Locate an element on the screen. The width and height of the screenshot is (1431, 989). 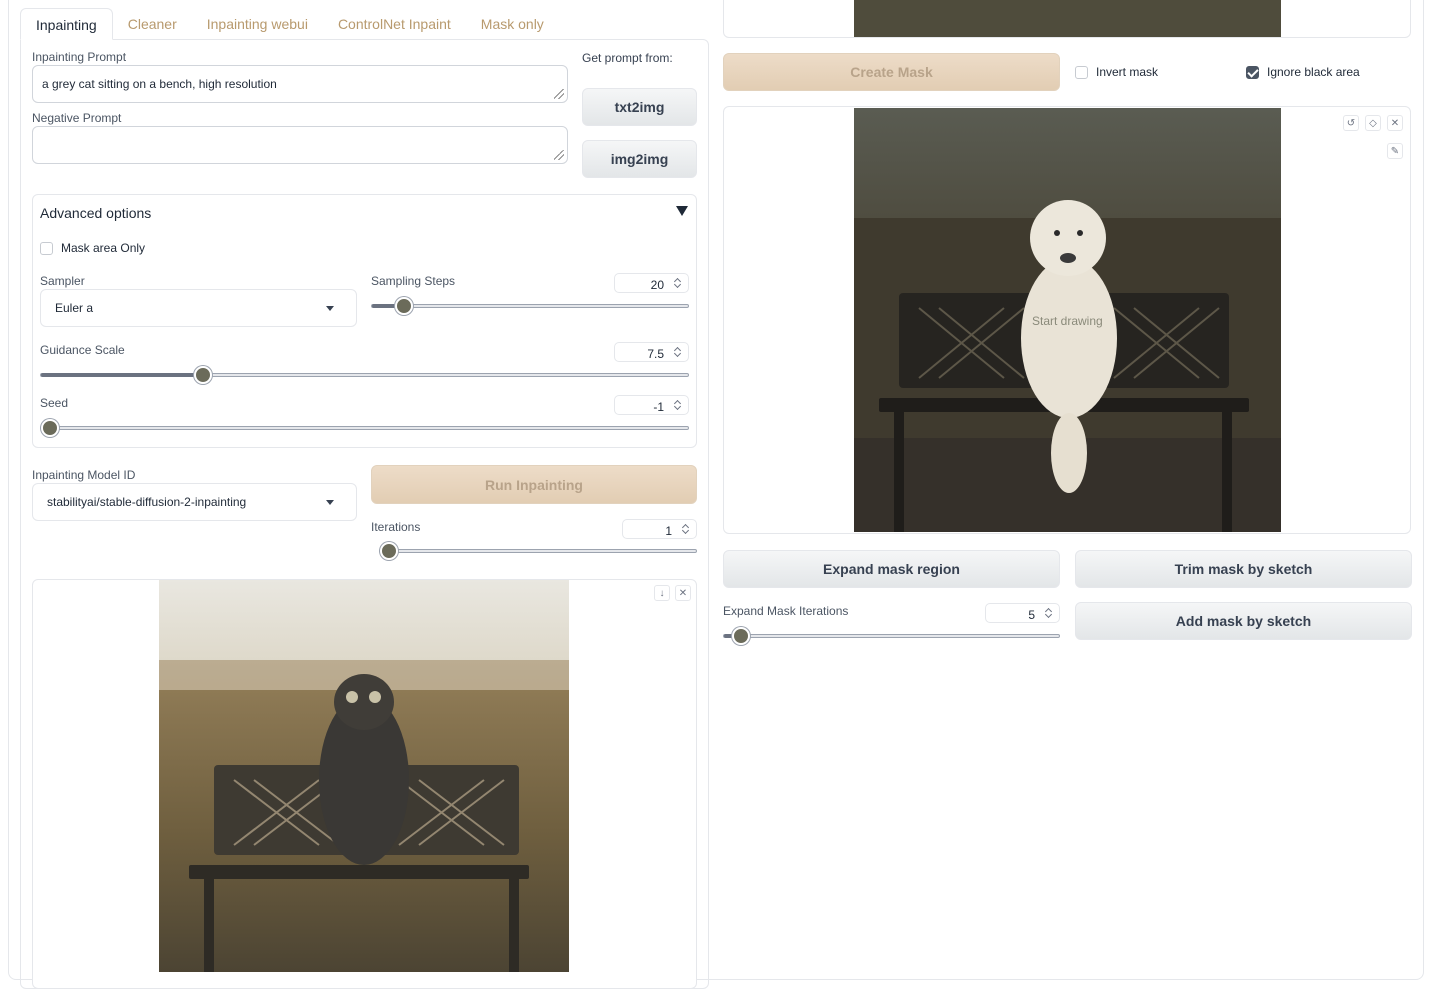
ignore-black-area-checkbox is located at coordinates (1252, 72).